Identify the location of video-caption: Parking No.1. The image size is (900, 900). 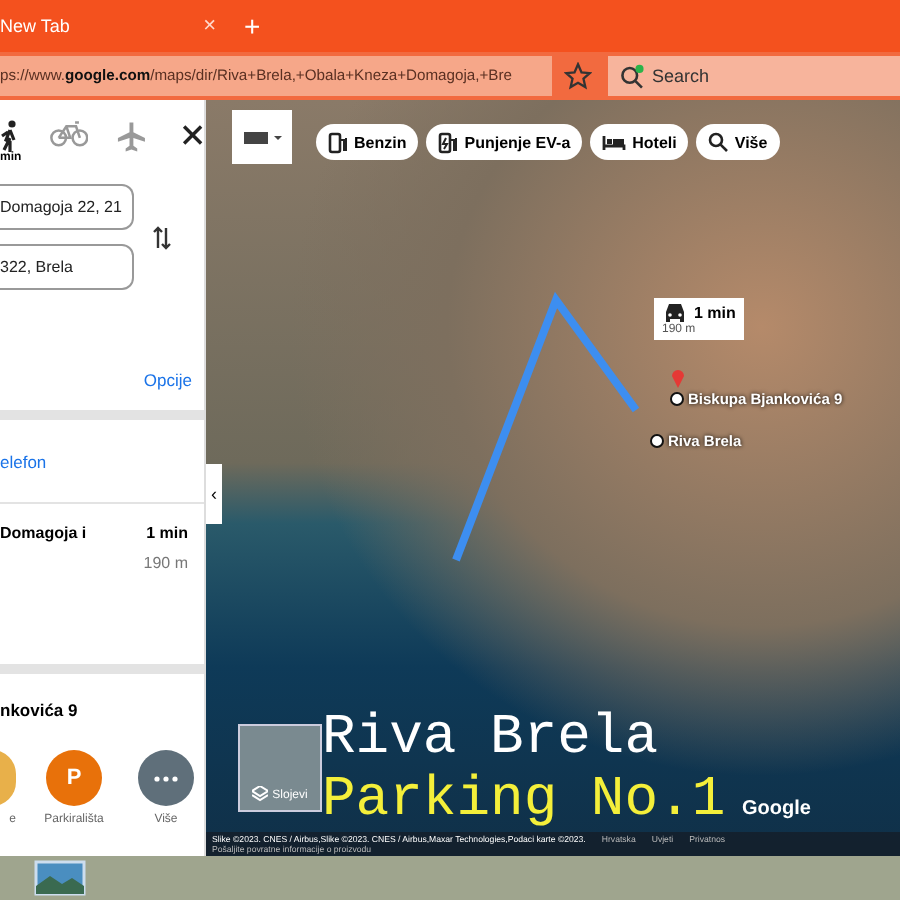
(524, 801).